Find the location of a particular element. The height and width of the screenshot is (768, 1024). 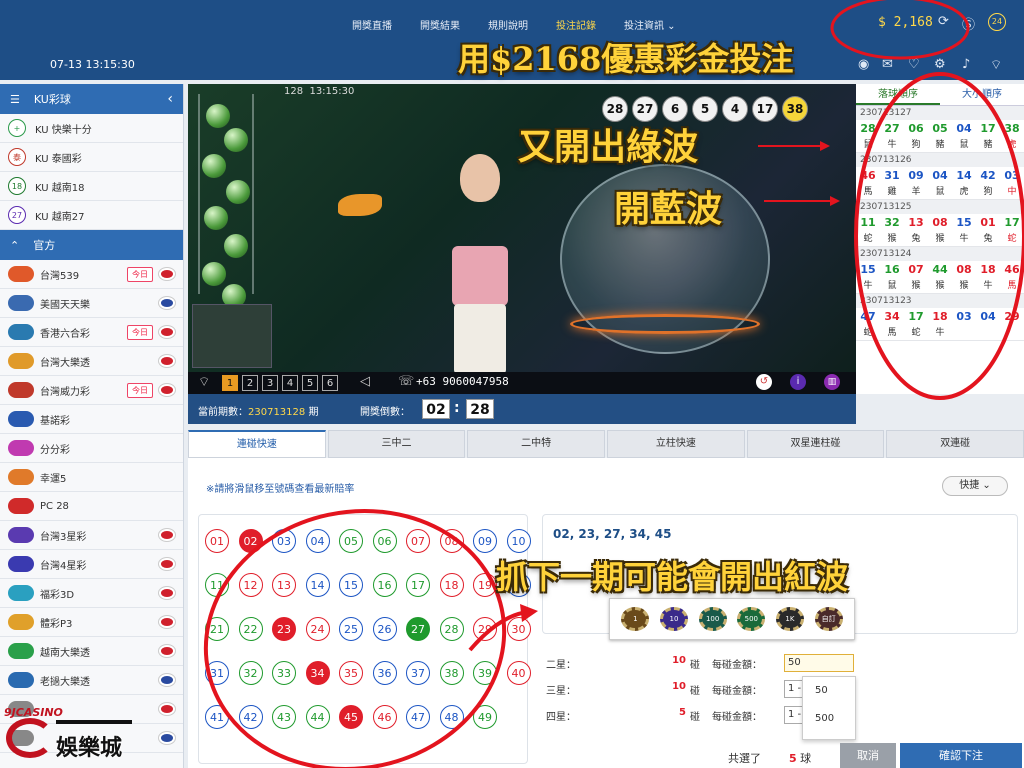

chip-button: 1K is located at coordinates (789, 619).